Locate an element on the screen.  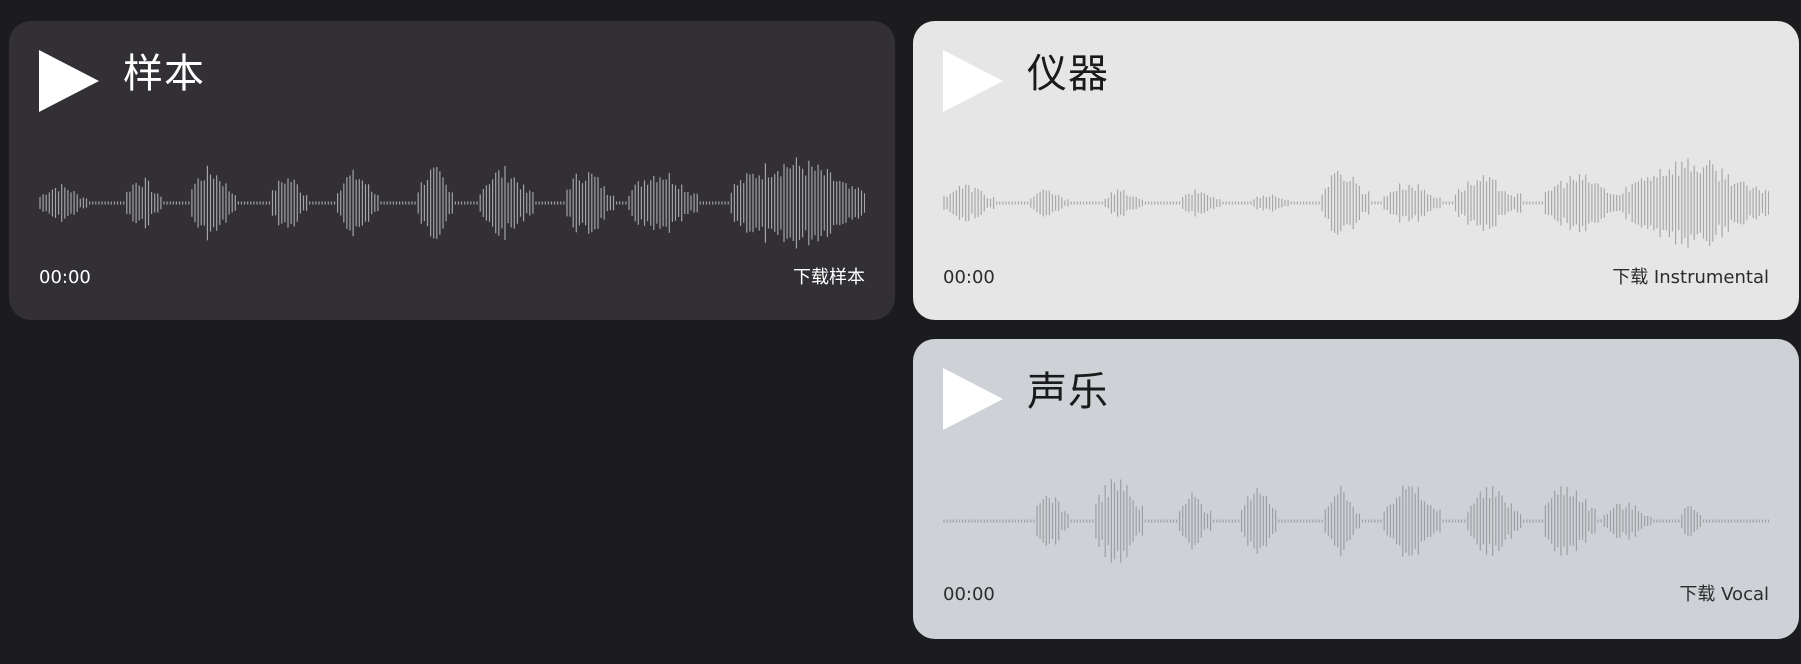
instrumental-current-time: 00:00 is located at coordinates (969, 277).